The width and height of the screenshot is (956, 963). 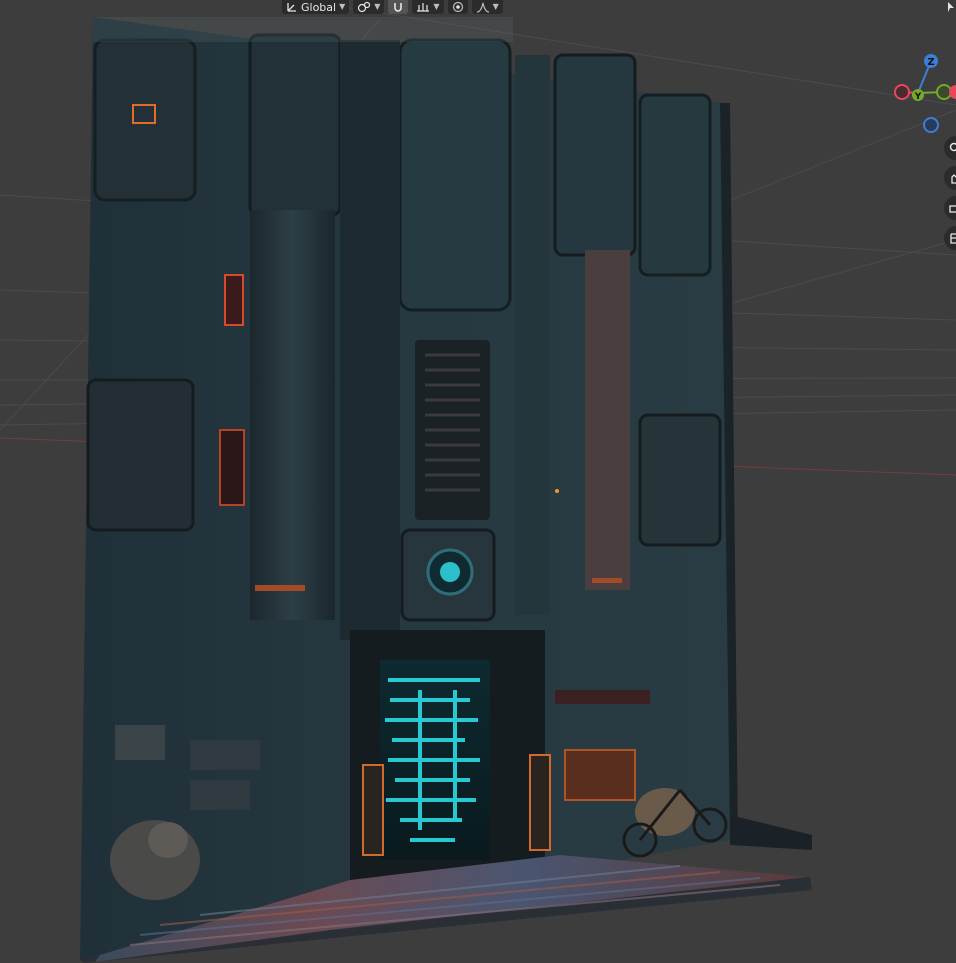 I want to click on transform-orientation-dropdown: Global ▼, so click(x=316, y=7).